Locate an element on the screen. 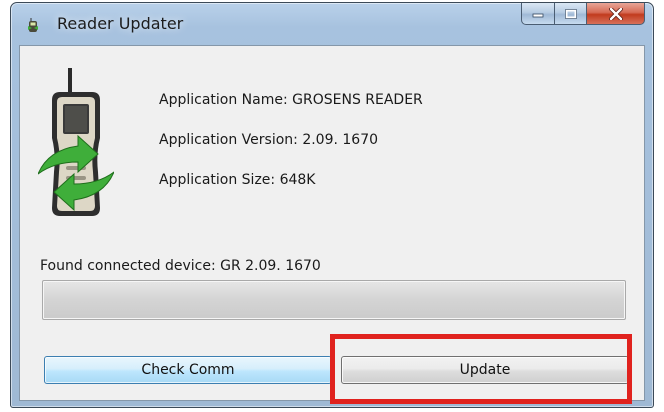 Image resolution: width=664 pixels, height=412 pixels. close-icon is located at coordinates (615, 13).